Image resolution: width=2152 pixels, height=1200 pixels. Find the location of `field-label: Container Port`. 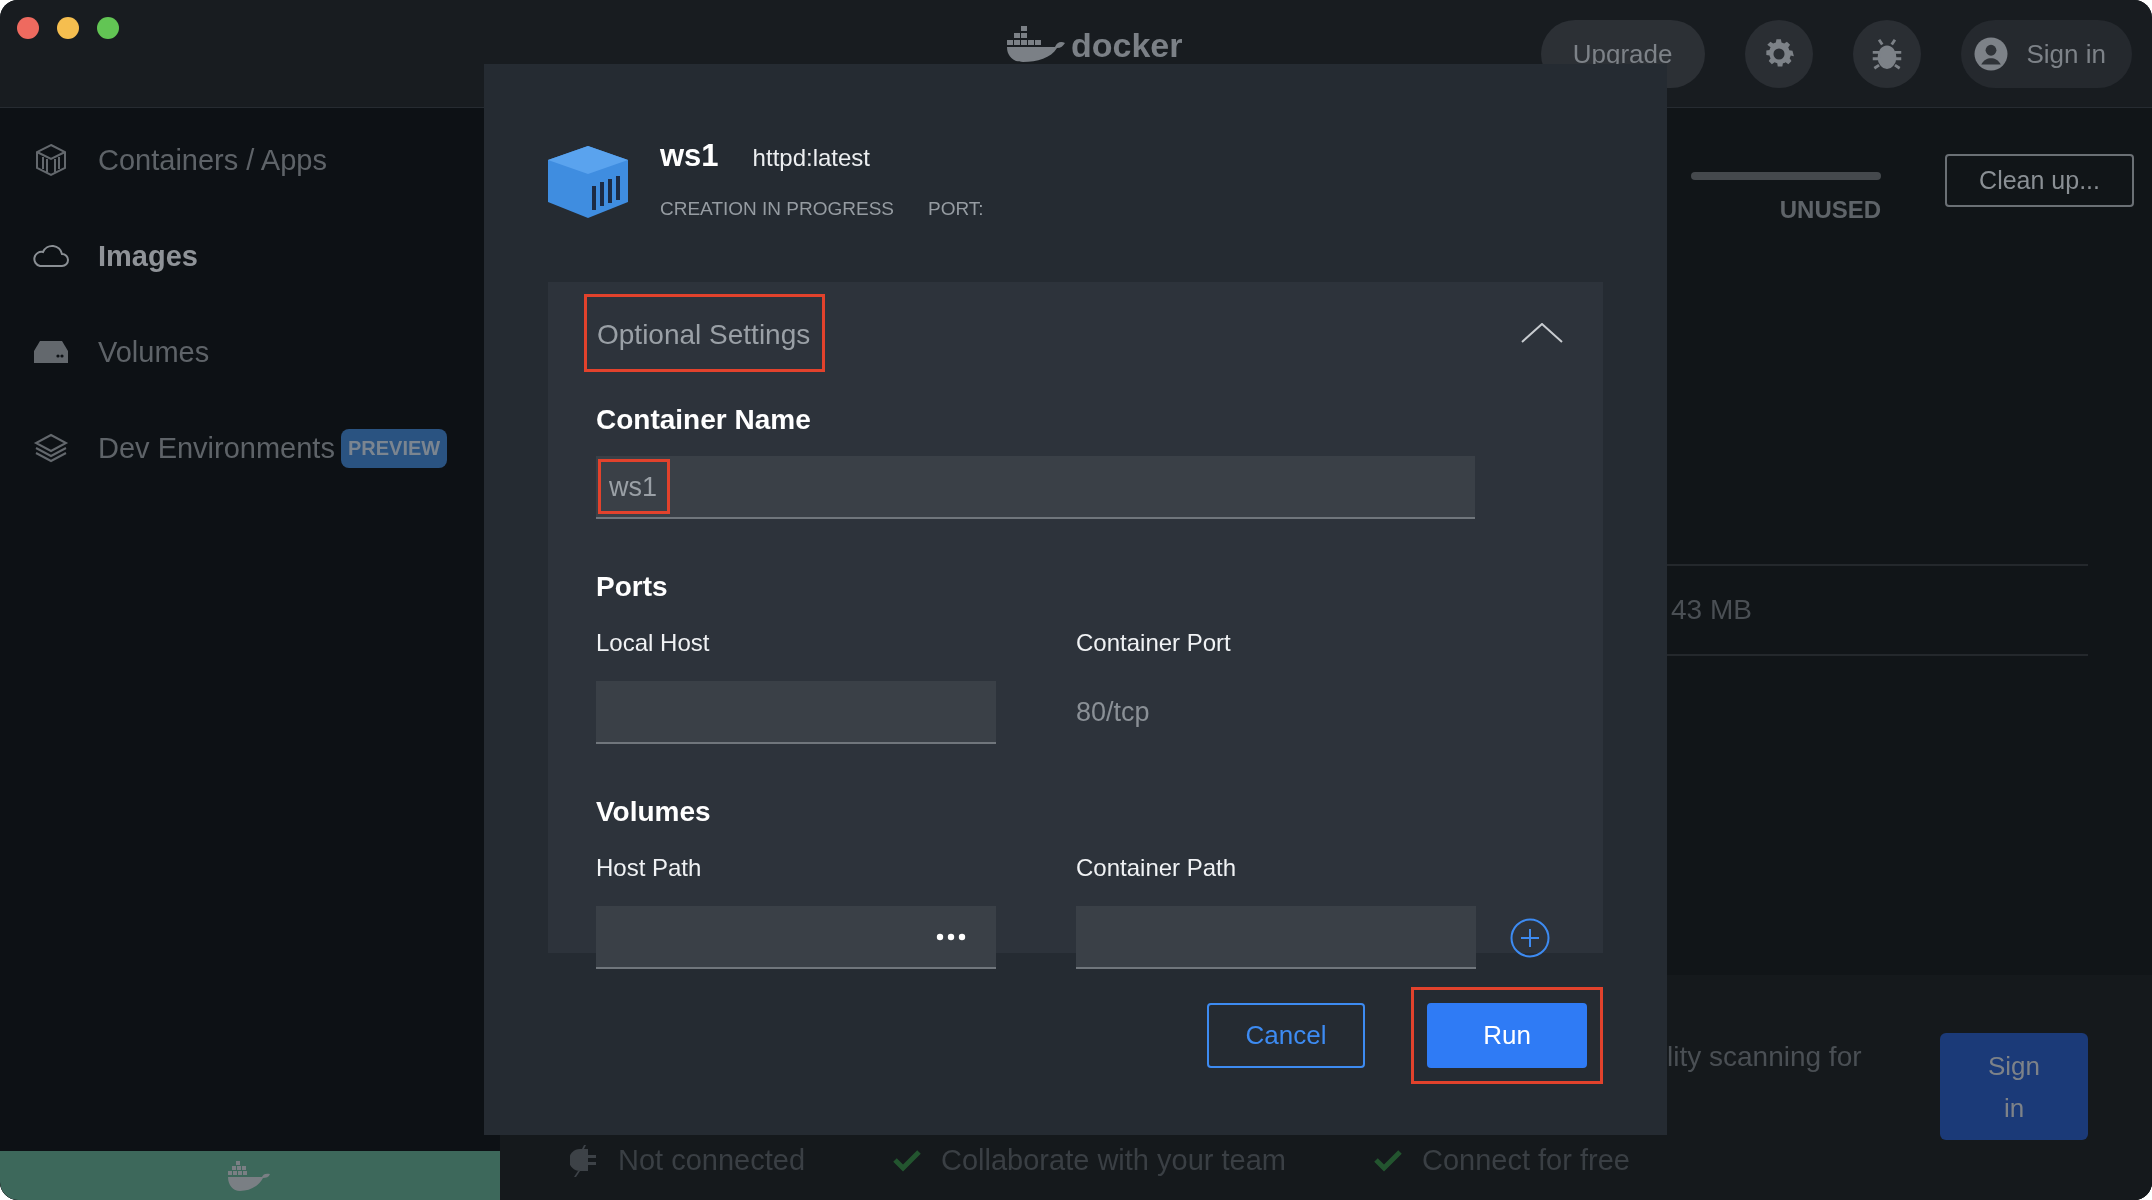

field-label: Container Port is located at coordinates (1154, 643).